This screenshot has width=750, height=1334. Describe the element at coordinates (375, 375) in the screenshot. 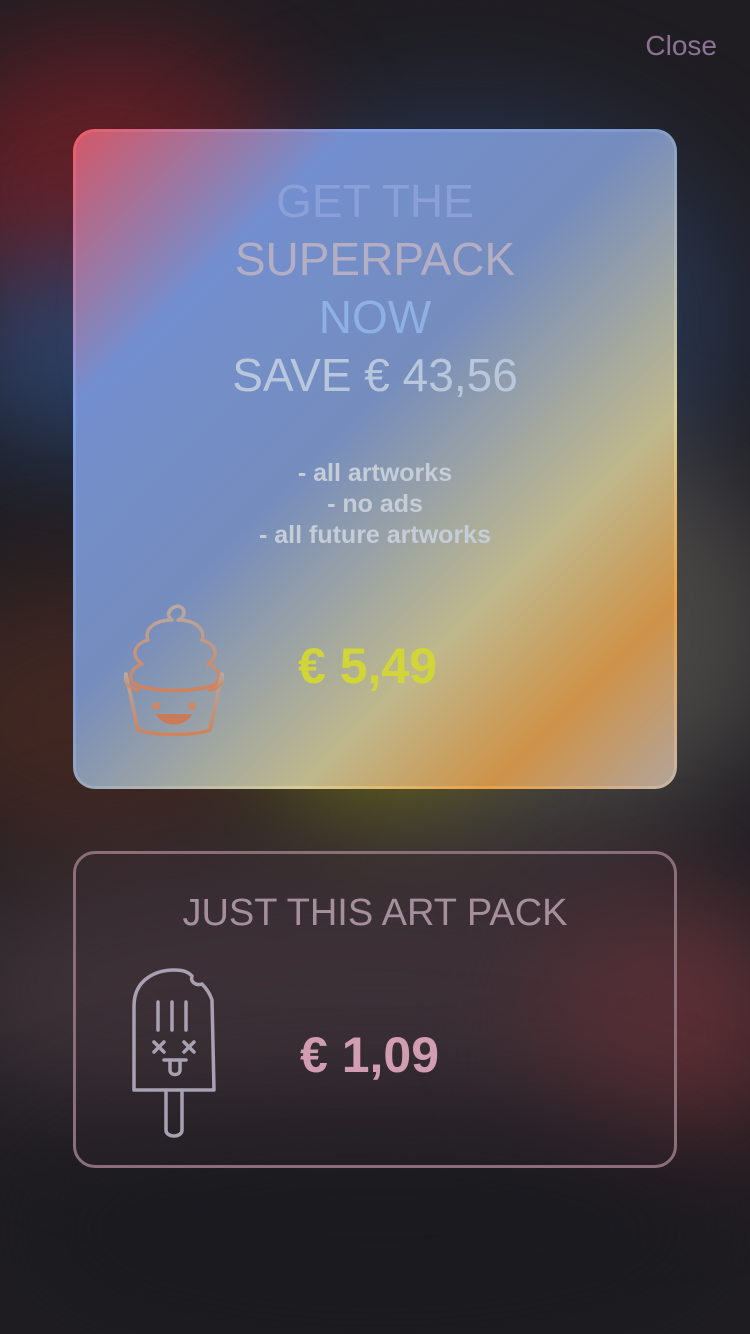

I see `headline-savings: SAVE € 43,56` at that location.